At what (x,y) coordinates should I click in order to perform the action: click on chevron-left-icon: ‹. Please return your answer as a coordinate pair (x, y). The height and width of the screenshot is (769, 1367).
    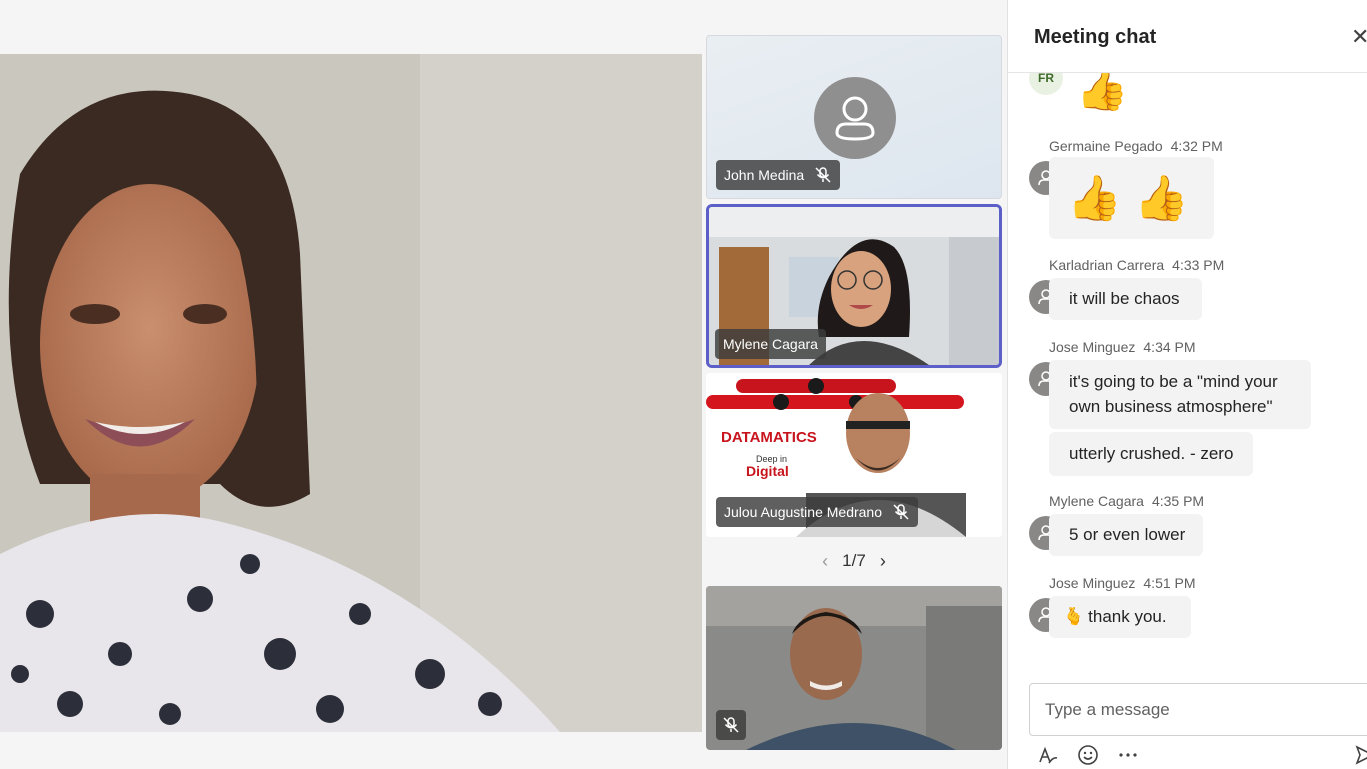
    Looking at the image, I should click on (825, 561).